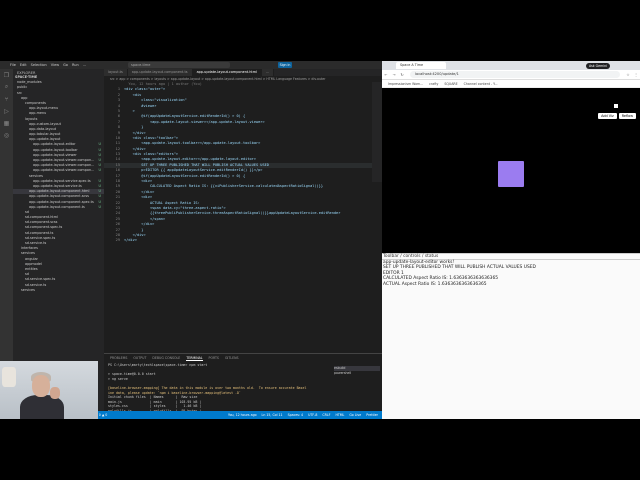  Describe the element at coordinates (372, 415) in the screenshot. I see `status-item: Prettier` at that location.